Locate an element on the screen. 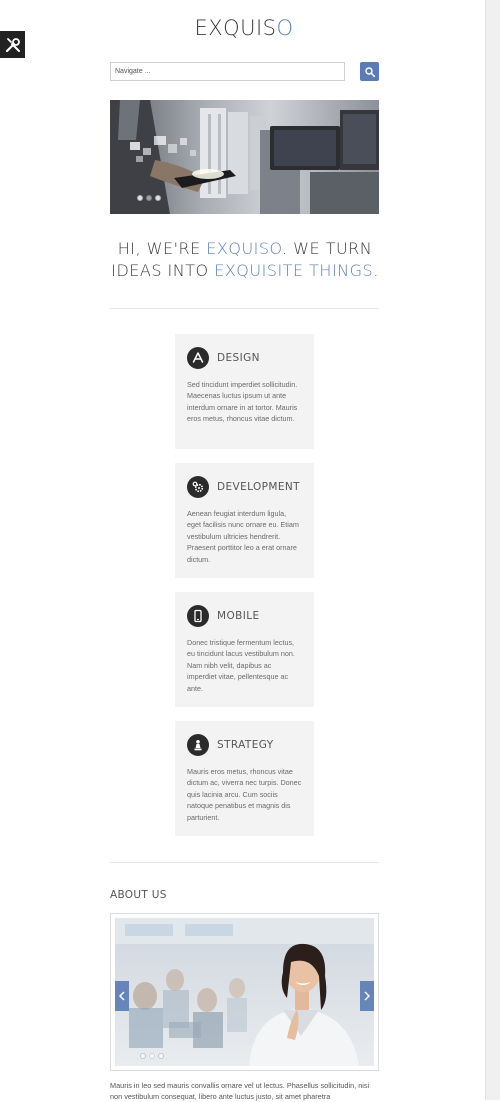 This screenshot has height=1102, width=500. tagline-line-2: IDEAS INTO EXQUISITE THINGS. is located at coordinates (245, 271).